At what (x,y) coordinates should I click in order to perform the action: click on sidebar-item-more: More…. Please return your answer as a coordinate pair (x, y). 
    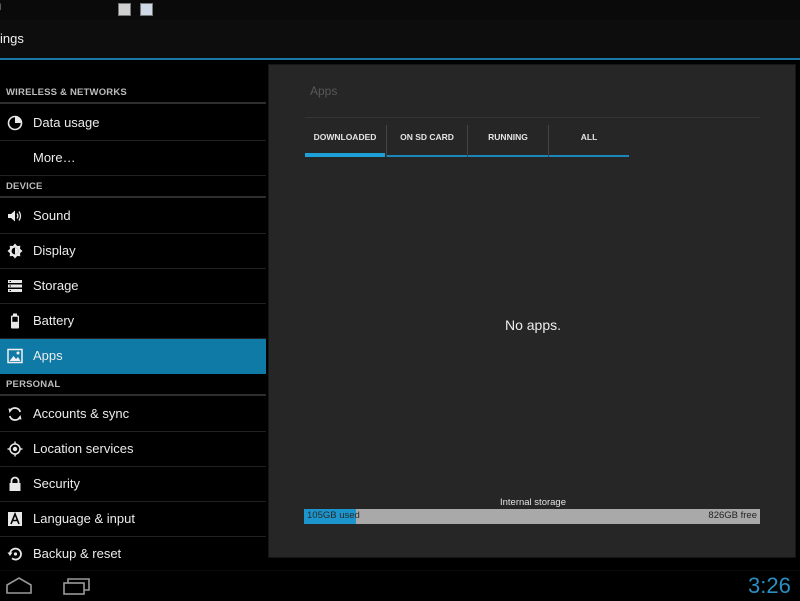
    Looking at the image, I should click on (133, 158).